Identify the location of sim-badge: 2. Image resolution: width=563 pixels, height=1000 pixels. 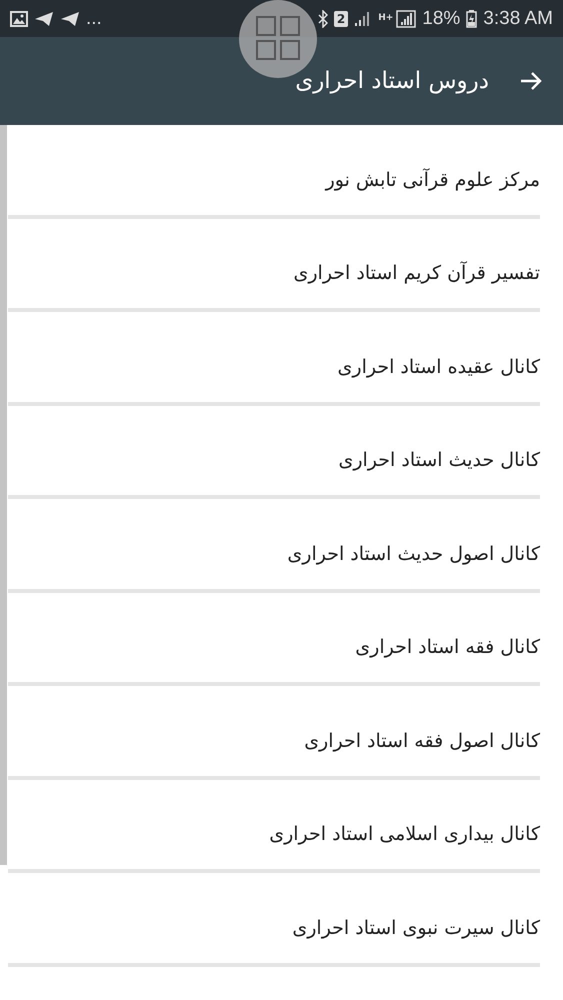
(341, 18).